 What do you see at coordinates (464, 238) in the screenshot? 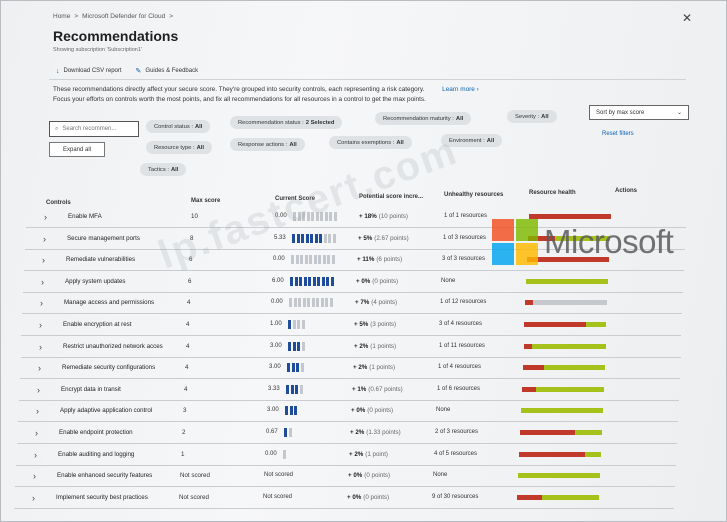
I see `unhealthy-resources: 1 of 3 resources` at bounding box center [464, 238].